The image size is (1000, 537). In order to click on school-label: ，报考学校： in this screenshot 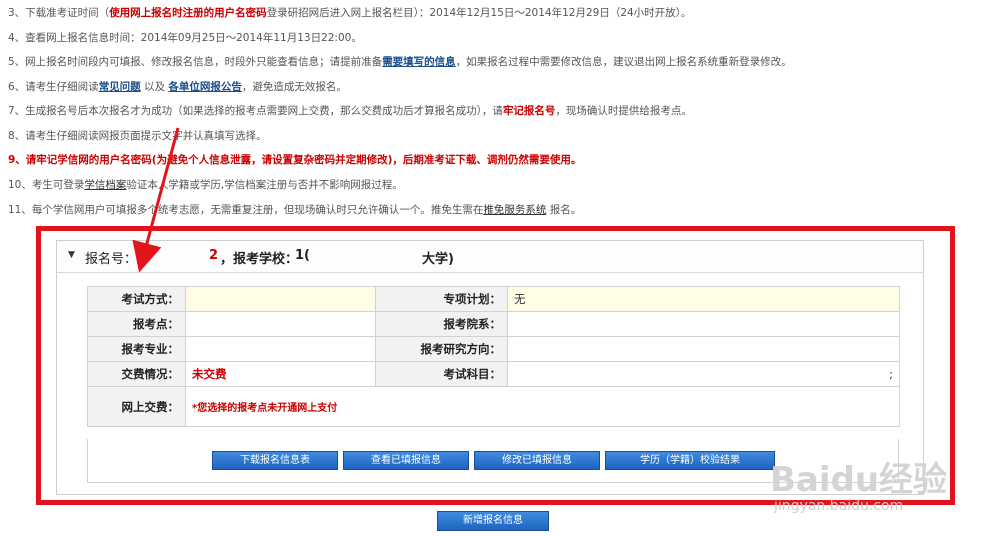, I will do `click(259, 259)`.